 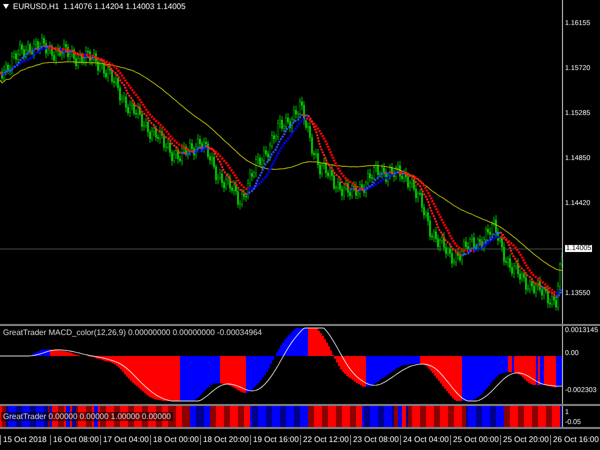 What do you see at coordinates (125, 439) in the screenshot?
I see `time-axis-label: 17 Oct 04:00` at bounding box center [125, 439].